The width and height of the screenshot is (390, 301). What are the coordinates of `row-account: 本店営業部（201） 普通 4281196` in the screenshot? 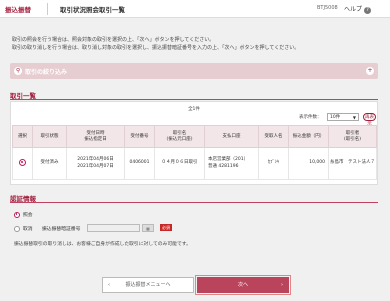 It's located at (231, 163).